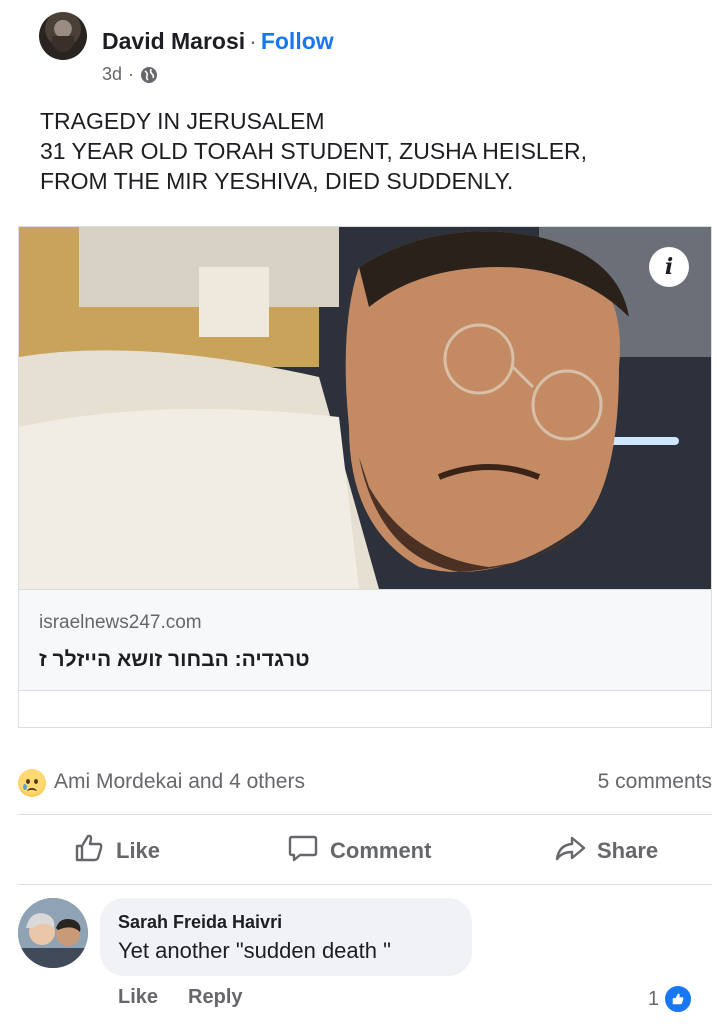 This screenshot has height=1024, width=725. What do you see at coordinates (120, 622) in the screenshot?
I see `preview-domain: israelnews247.com` at bounding box center [120, 622].